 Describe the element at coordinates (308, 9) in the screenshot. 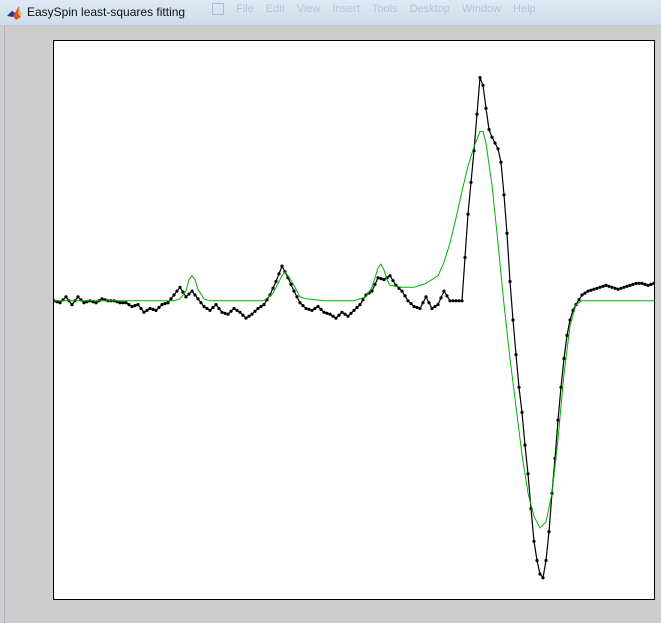

I see `background-menu-item: View` at that location.